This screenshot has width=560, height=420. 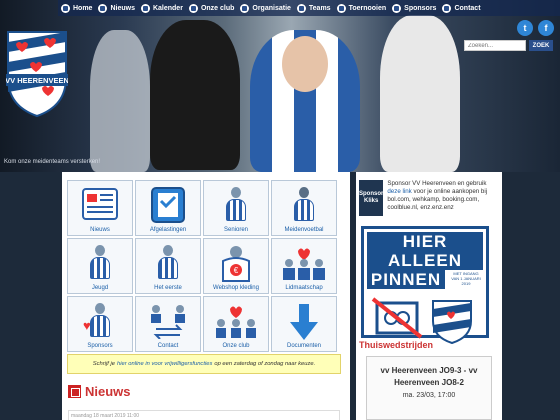 What do you see at coordinates (525, 28) in the screenshot?
I see `twitter-icon: t` at bounding box center [525, 28].